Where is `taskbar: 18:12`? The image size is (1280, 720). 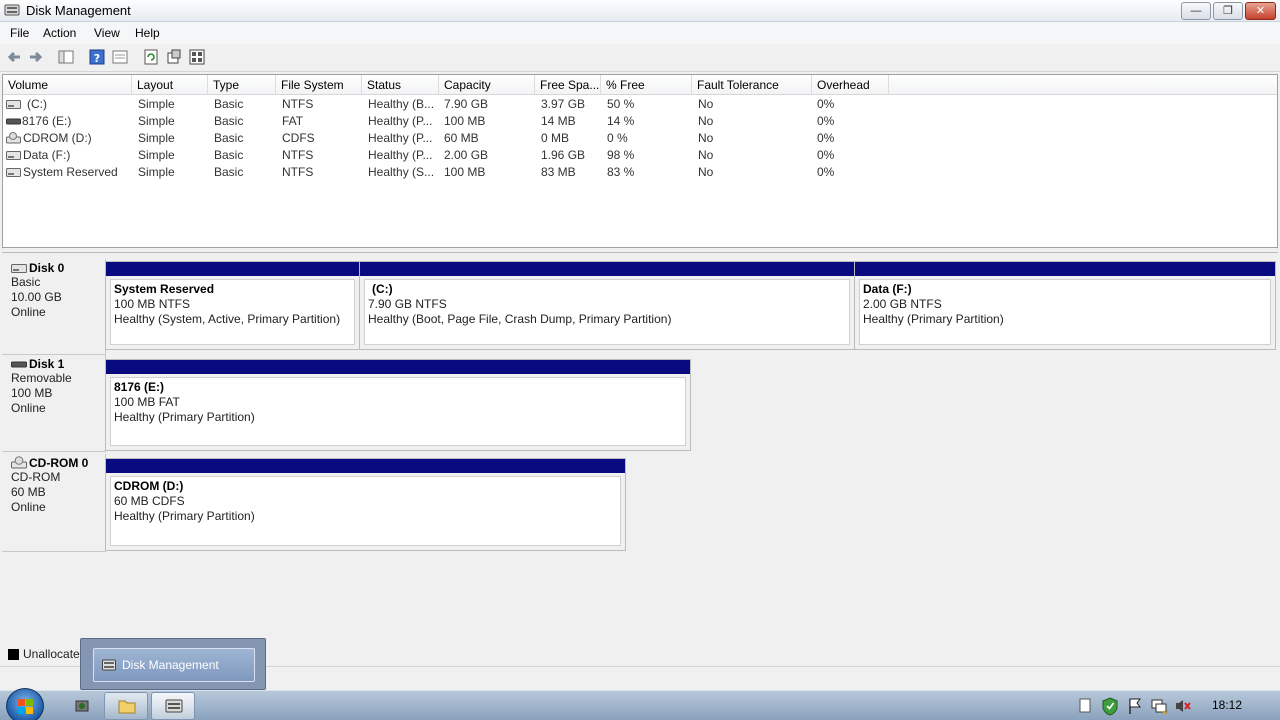
taskbar: 18:12 is located at coordinates (640, 704).